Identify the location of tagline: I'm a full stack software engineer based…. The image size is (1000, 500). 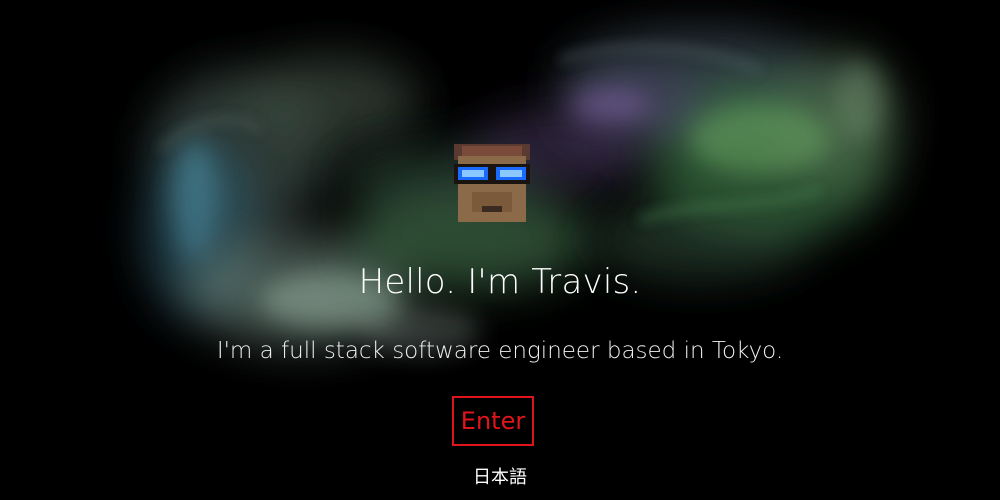
(500, 351).